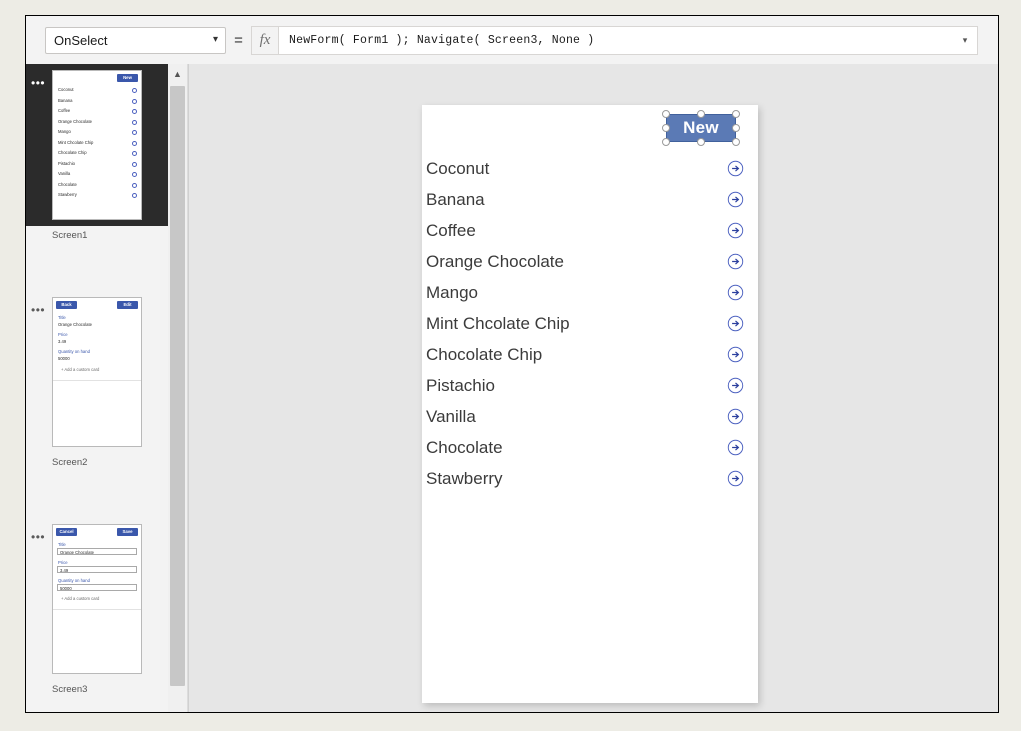 The height and width of the screenshot is (731, 1021). I want to click on resize-handle-bottom-left, so click(666, 142).